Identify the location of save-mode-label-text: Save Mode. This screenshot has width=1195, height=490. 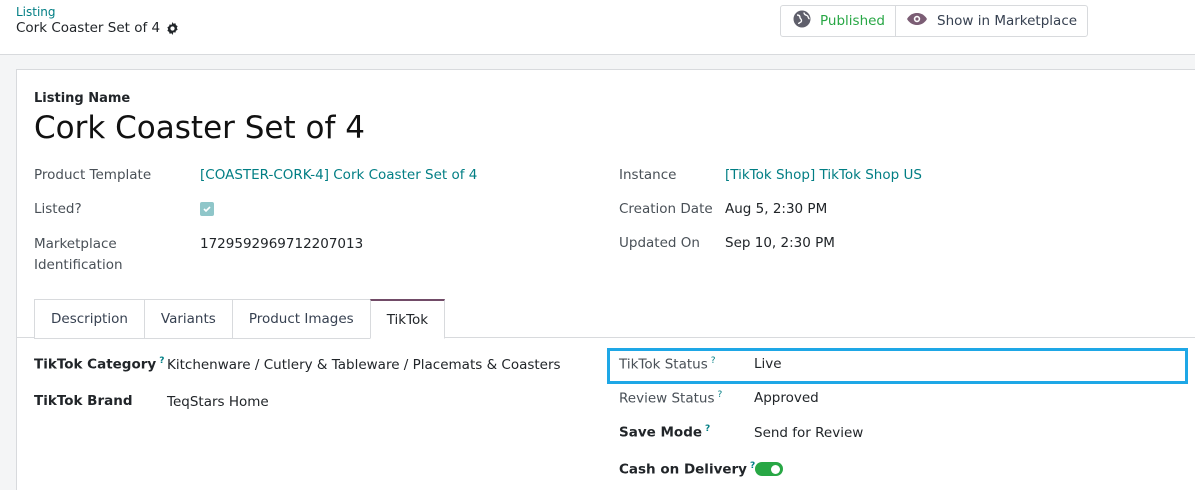
(661, 432).